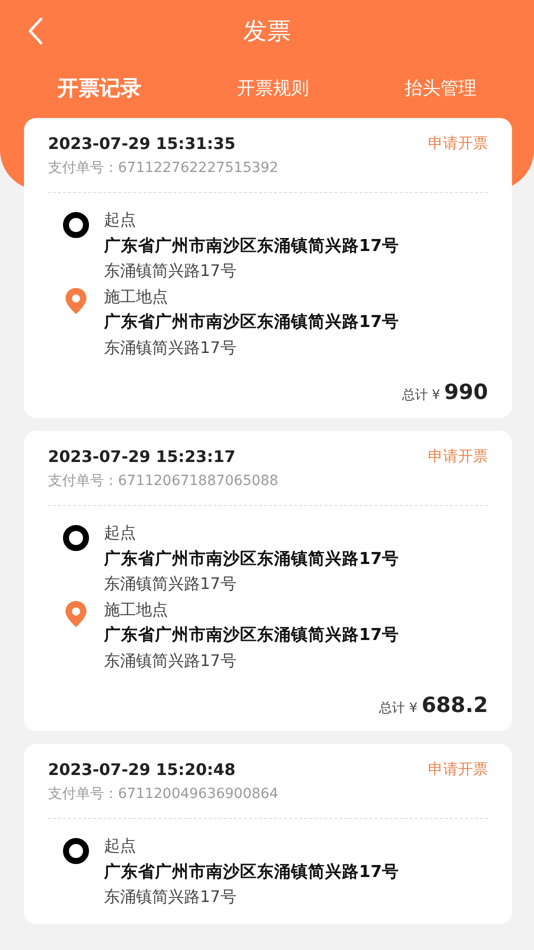 The image size is (534, 950). What do you see at coordinates (267, 31) in the screenshot?
I see `page-title: 发票` at bounding box center [267, 31].